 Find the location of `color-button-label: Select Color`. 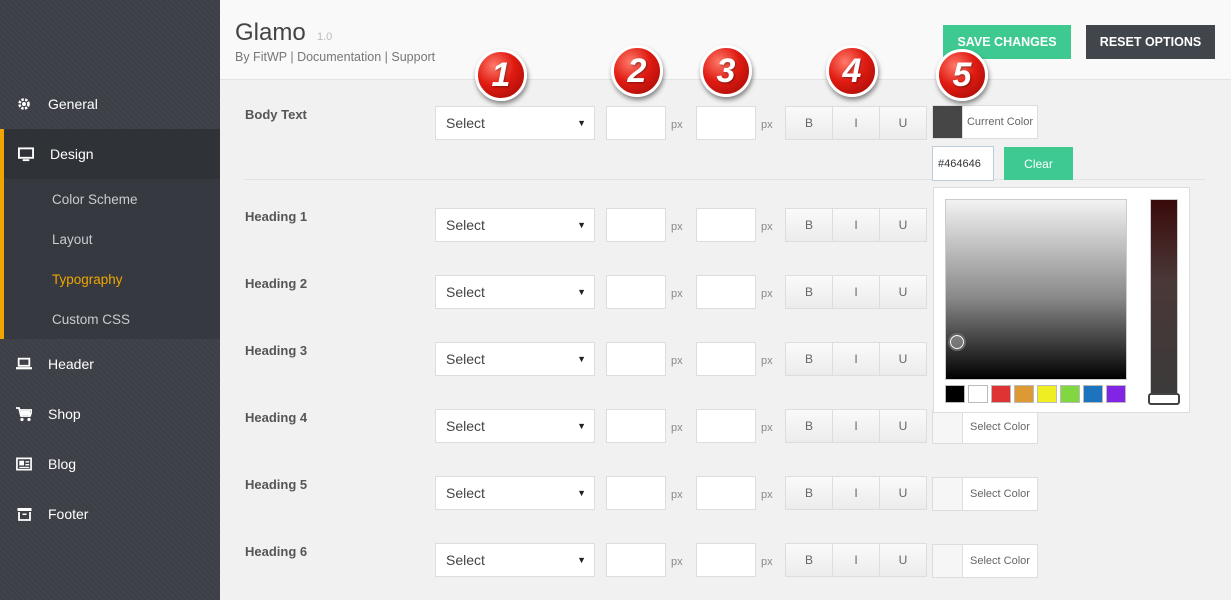

color-button-label: Select Color is located at coordinates (1000, 427).